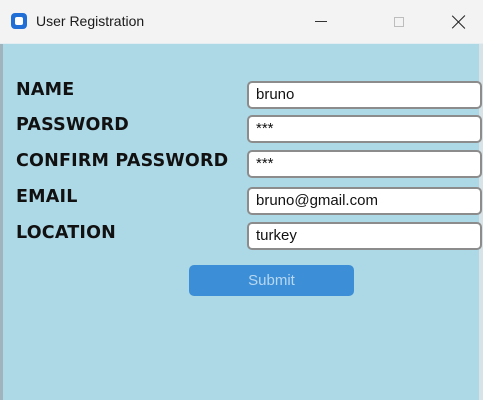  I want to click on minimize-icon, so click(321, 21).